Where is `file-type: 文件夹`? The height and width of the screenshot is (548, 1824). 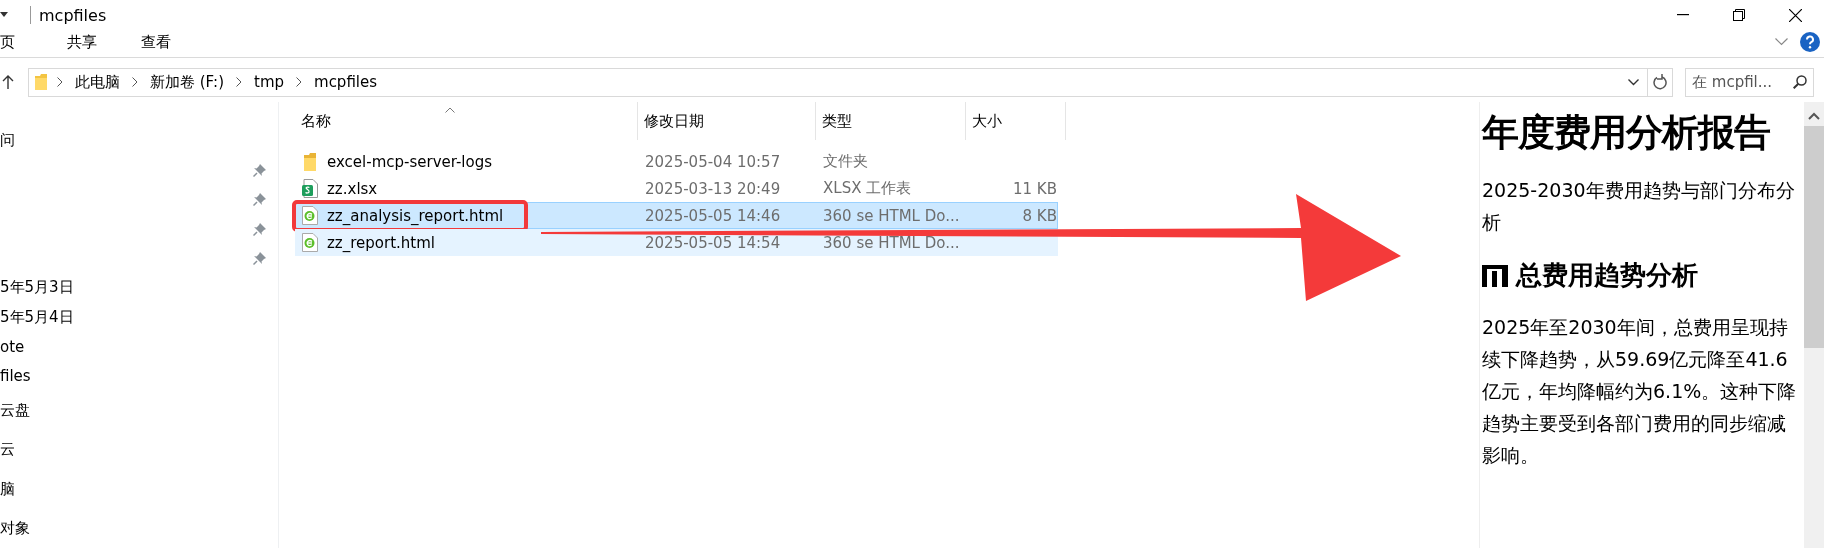
file-type: 文件夹 is located at coordinates (845, 161).